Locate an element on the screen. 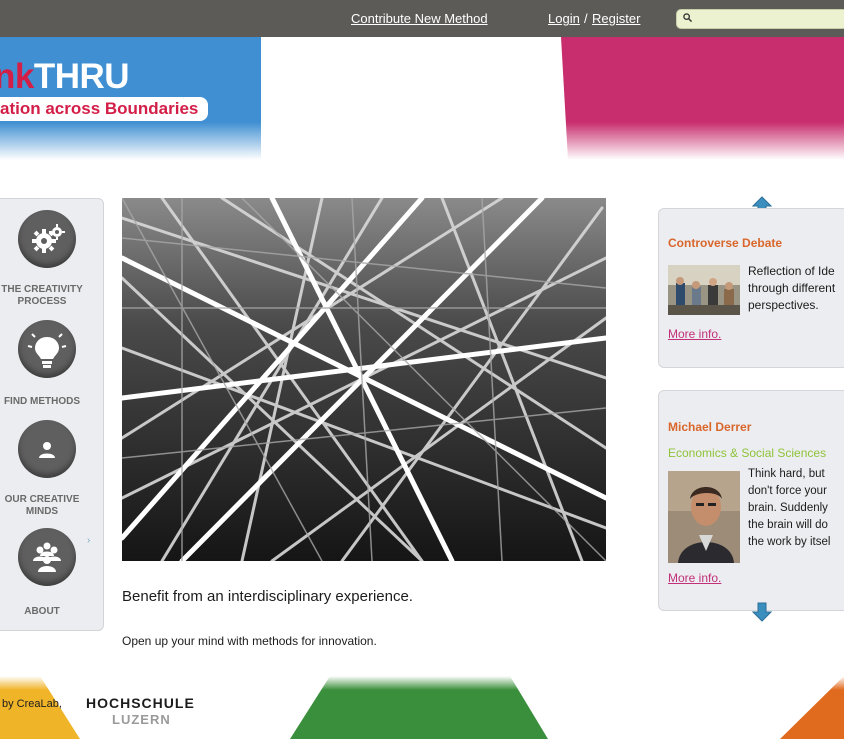 This screenshot has width=844, height=739. login-link: Login is located at coordinates (564, 18).